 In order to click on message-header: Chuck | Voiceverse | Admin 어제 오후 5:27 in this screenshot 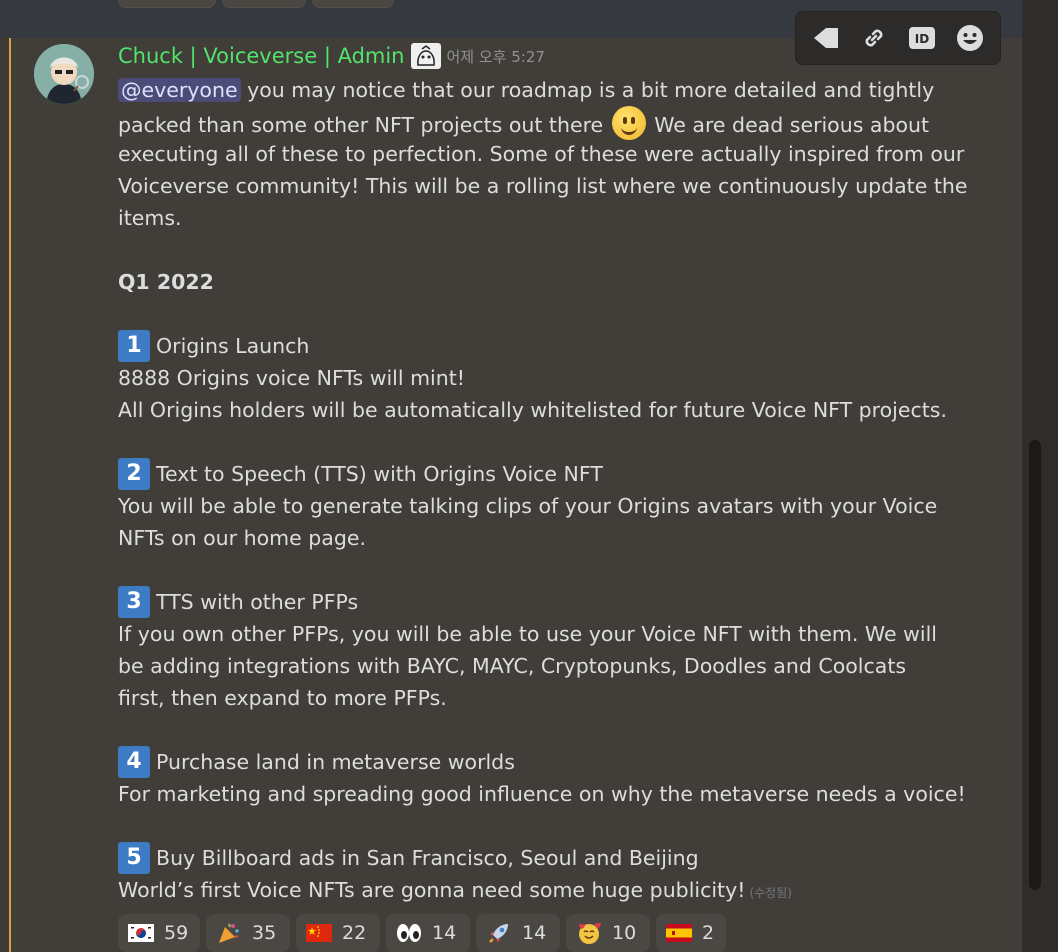, I will do `click(331, 56)`.